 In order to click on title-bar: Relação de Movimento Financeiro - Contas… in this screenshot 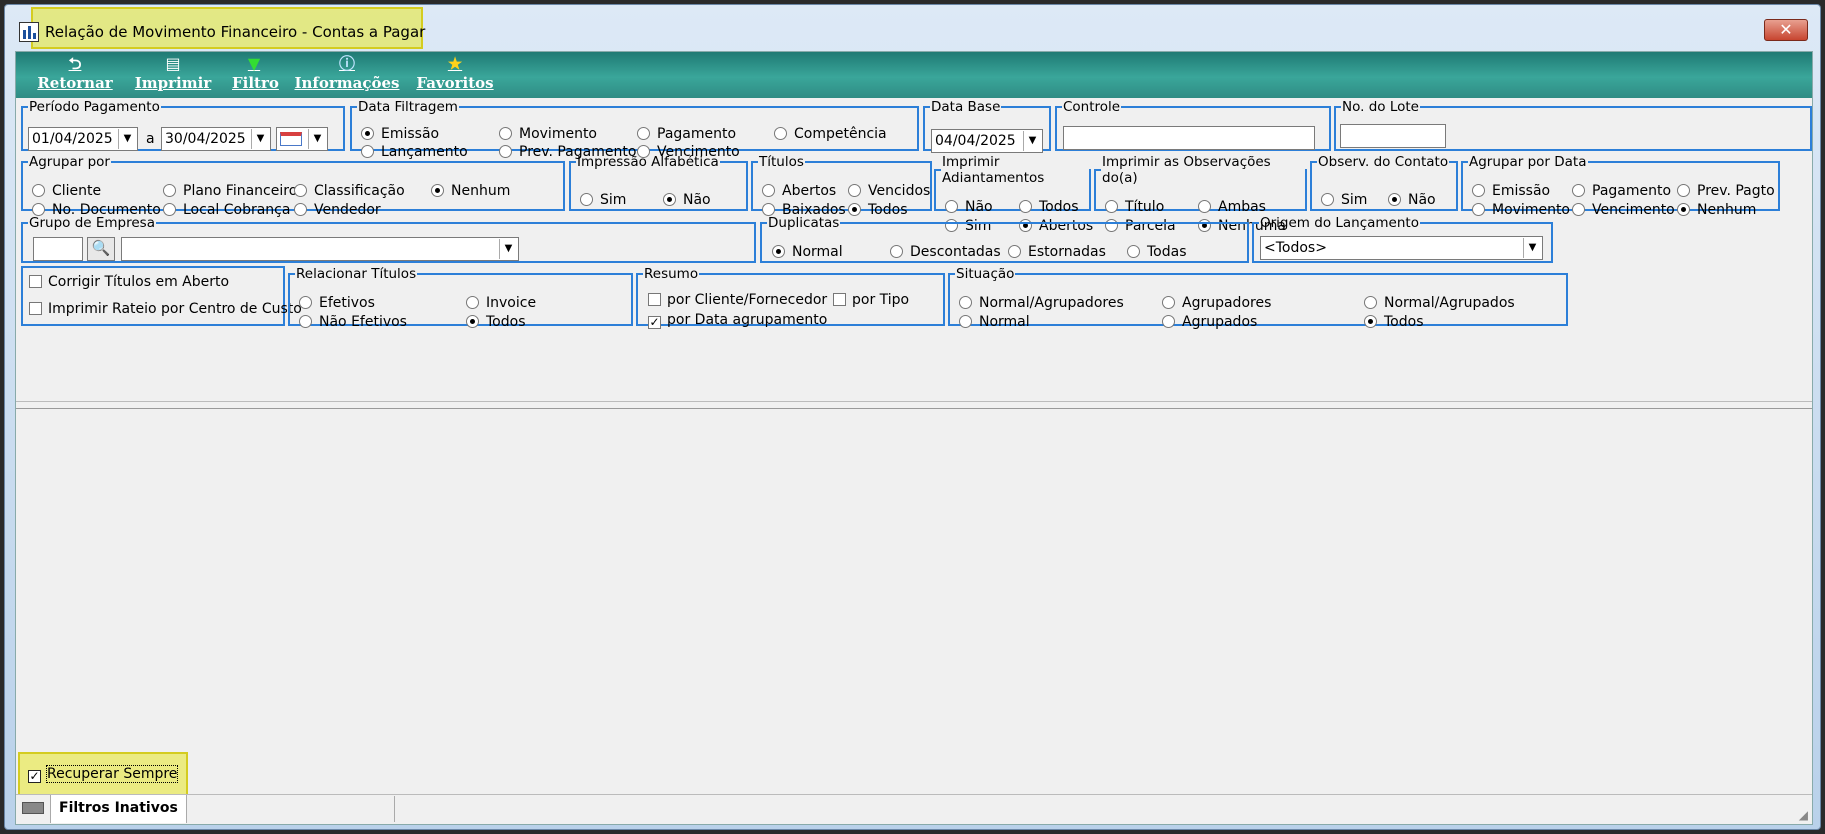, I will do `click(912, 30)`.